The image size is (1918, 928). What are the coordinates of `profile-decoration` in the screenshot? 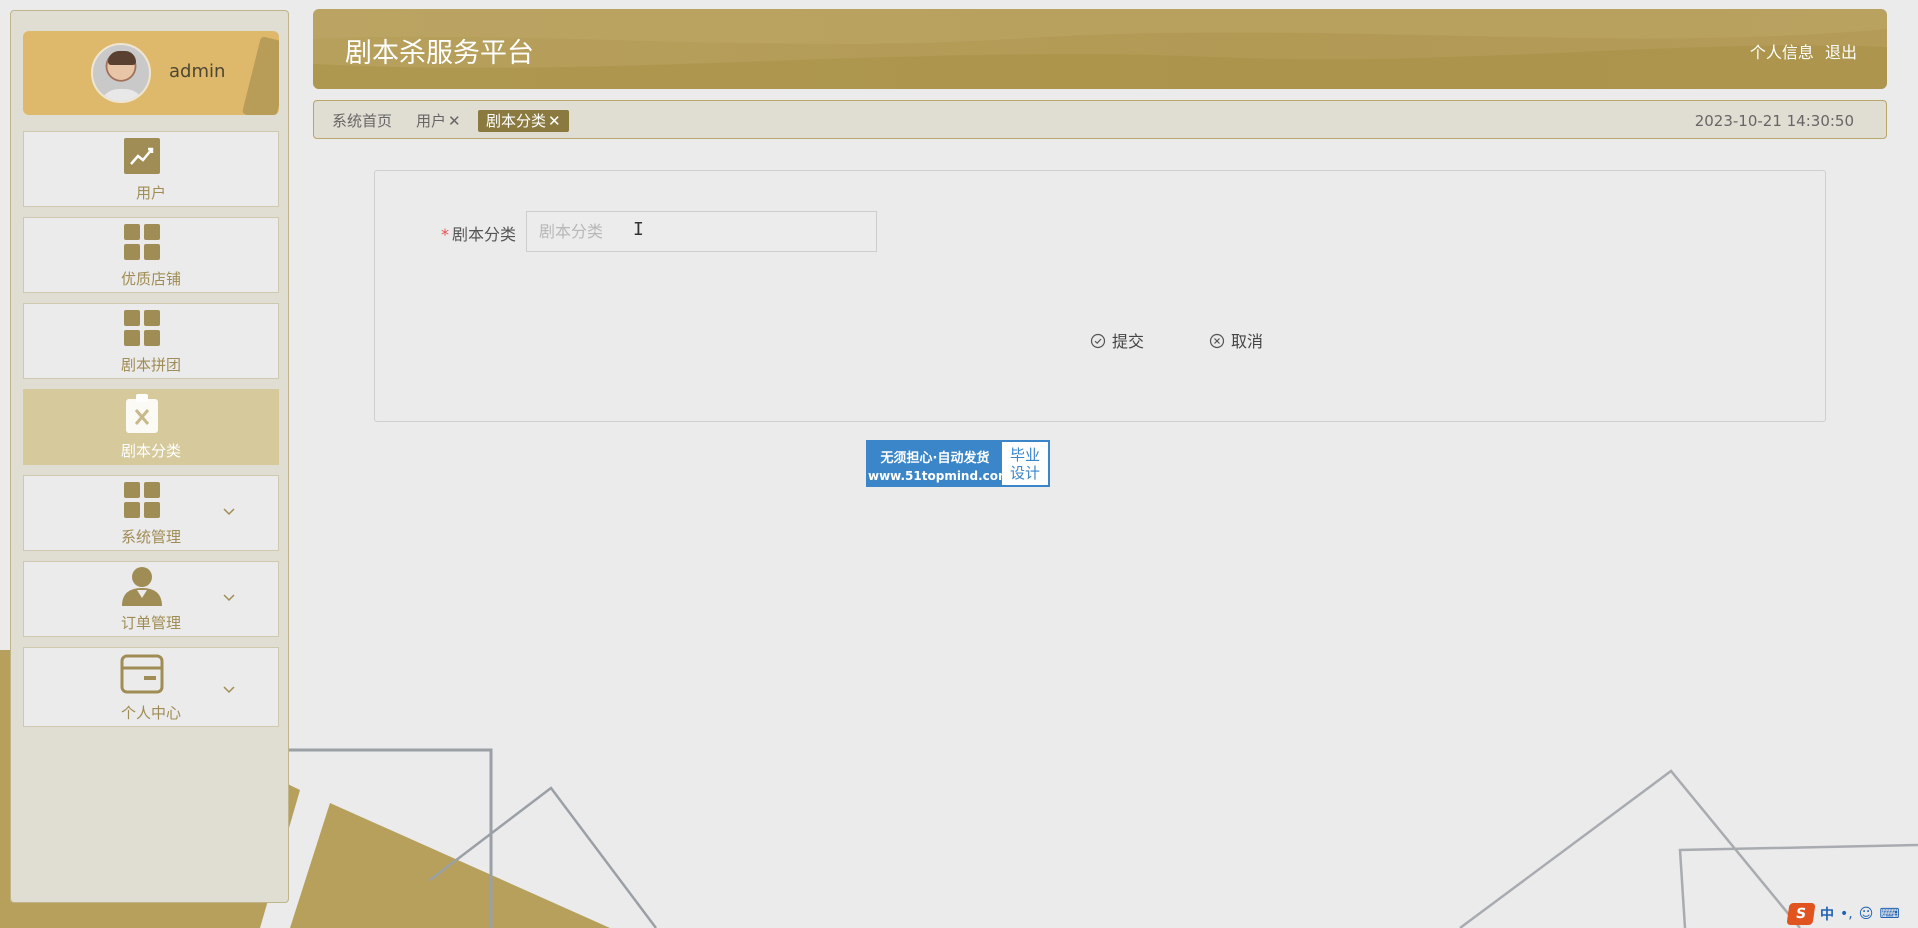 It's located at (260, 75).